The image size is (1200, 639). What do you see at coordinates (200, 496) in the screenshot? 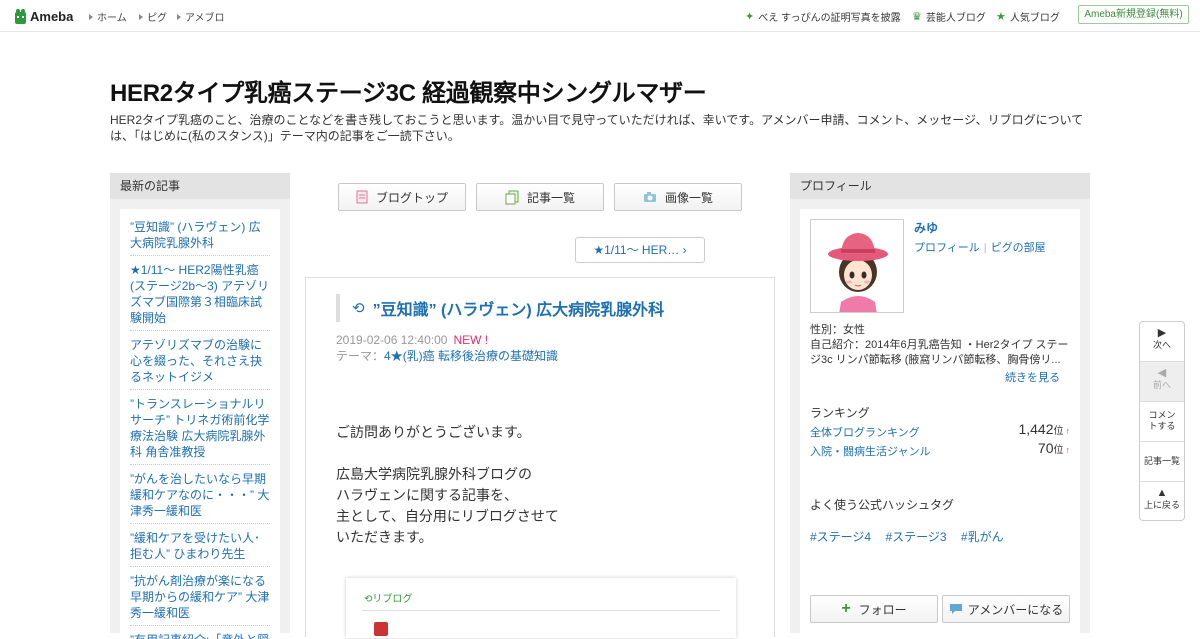
I see `recent-article-link: ”がんを治したいなら早期緩和ケアなのに・・・” 大津秀一緩和医` at bounding box center [200, 496].